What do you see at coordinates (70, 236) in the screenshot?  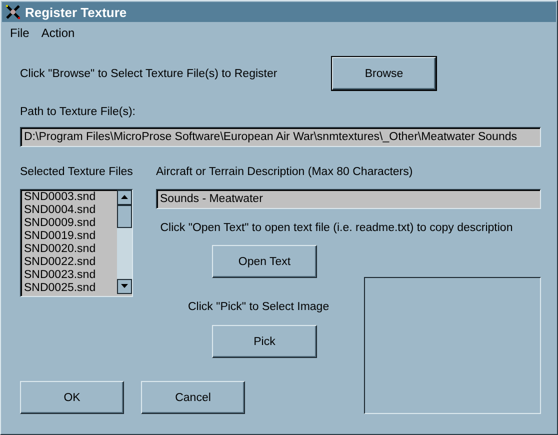 I see `file-list-item: SND0019.snd` at bounding box center [70, 236].